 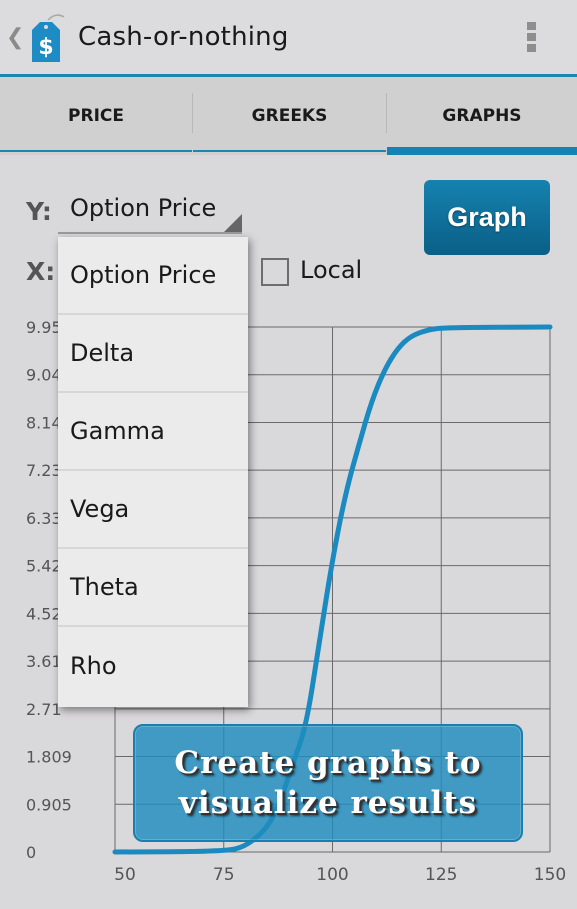 I want to click on tab-price-label: PRICE, so click(x=96, y=116).